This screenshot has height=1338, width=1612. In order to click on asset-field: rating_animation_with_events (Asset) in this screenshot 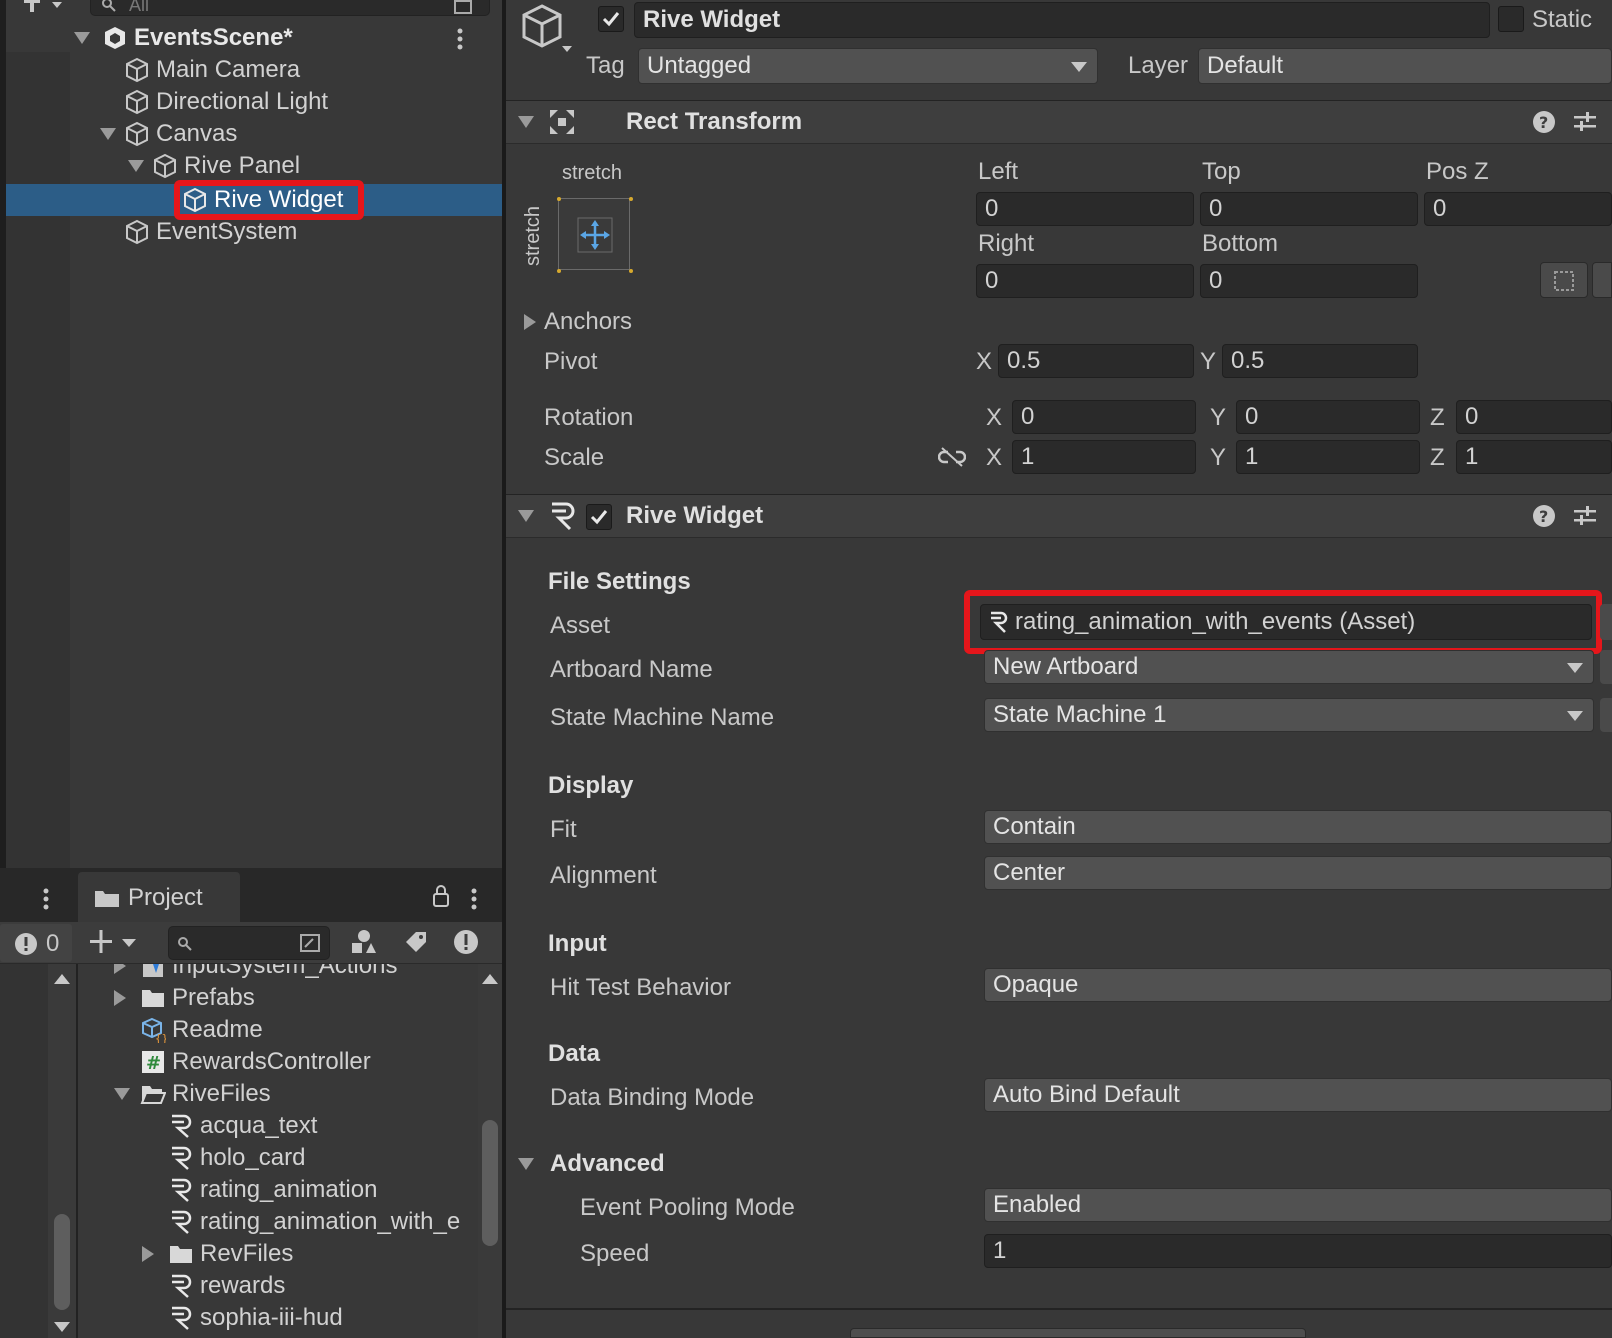, I will do `click(1286, 622)`.